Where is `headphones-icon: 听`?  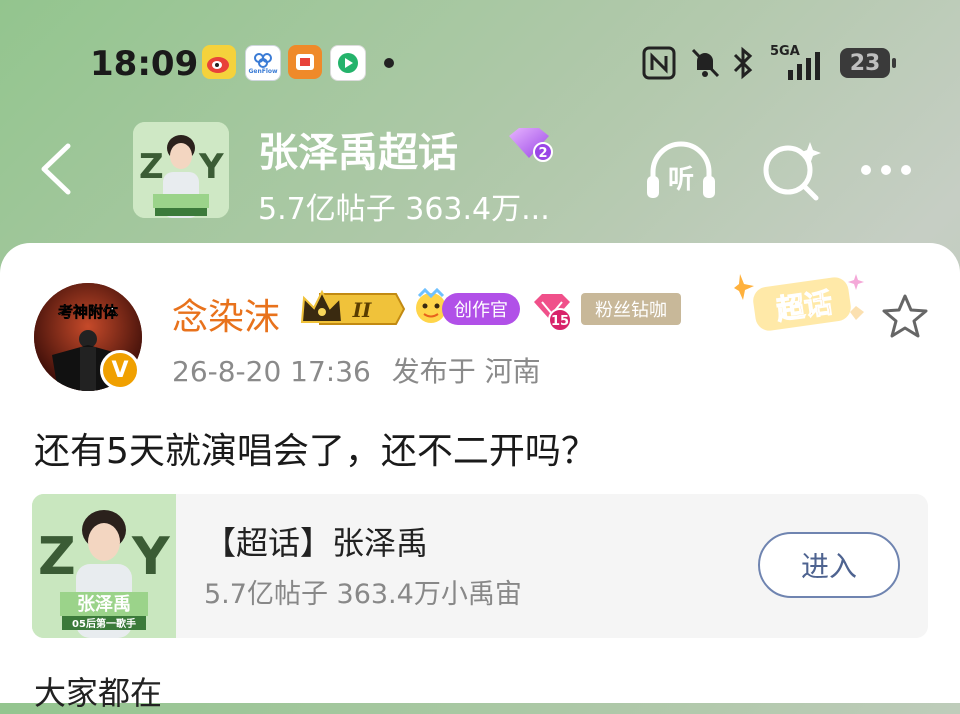
headphones-icon: 听 is located at coordinates (681, 169).